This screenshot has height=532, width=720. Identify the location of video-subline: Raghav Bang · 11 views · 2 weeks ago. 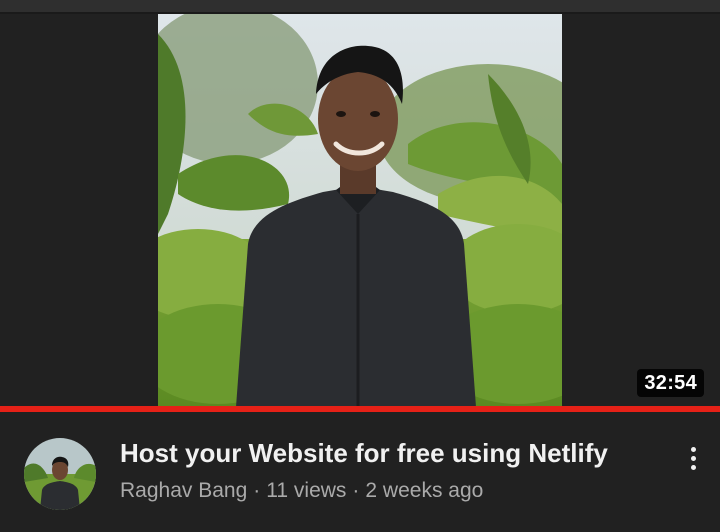
(301, 491).